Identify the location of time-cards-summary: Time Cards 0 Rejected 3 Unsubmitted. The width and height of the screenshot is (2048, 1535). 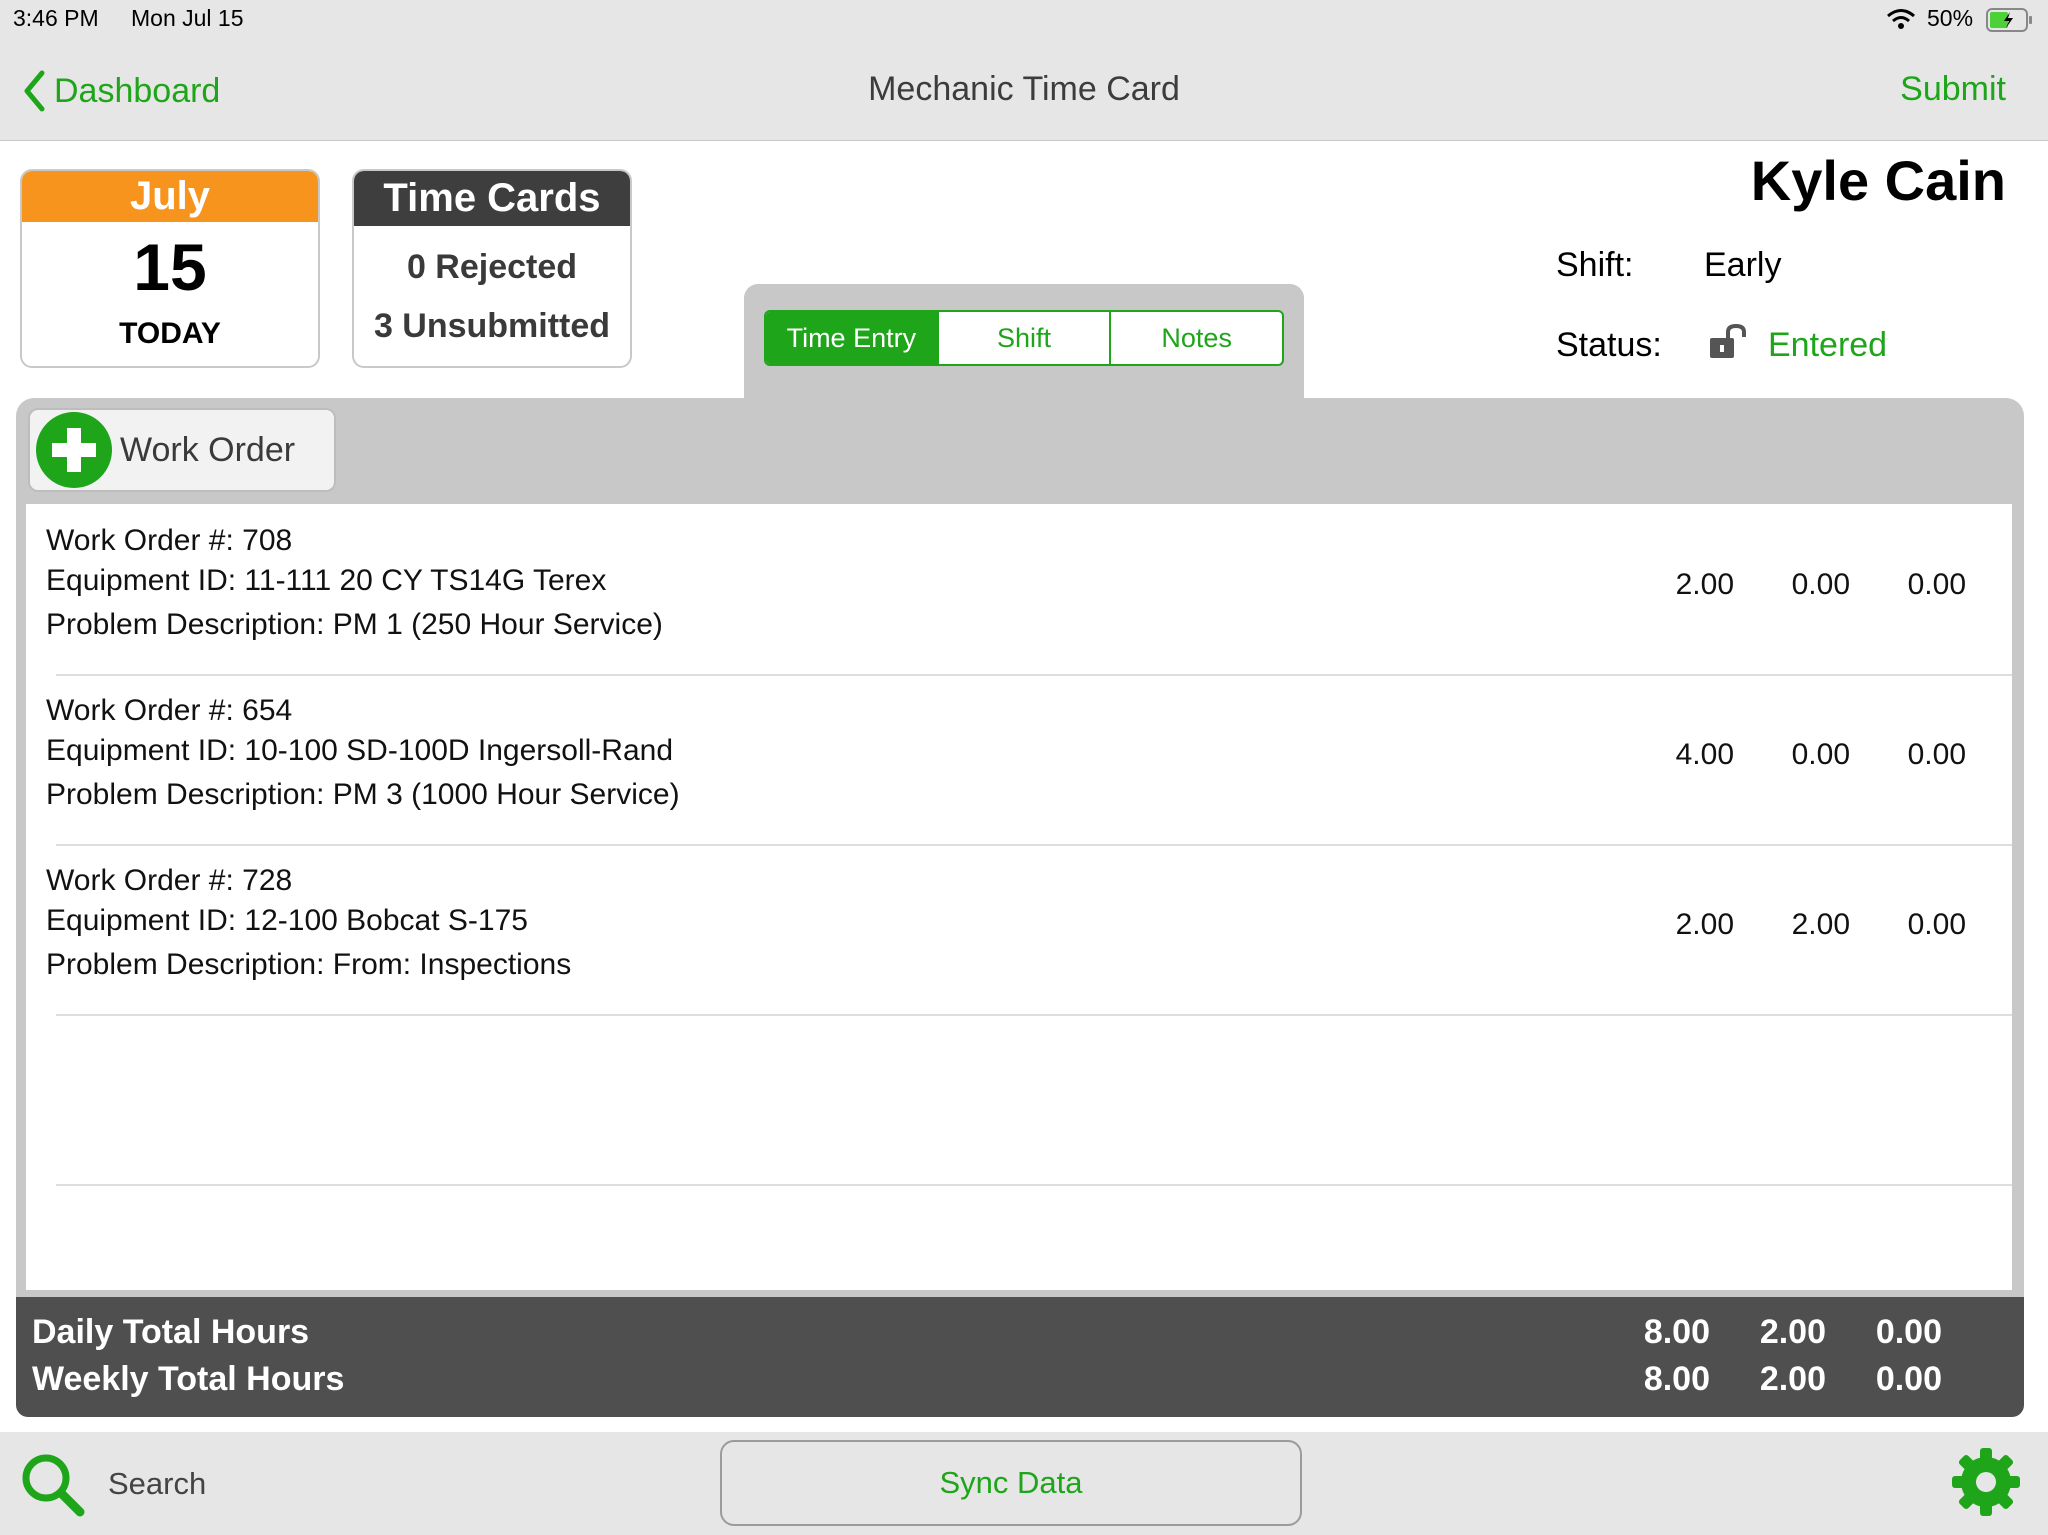
(492, 268).